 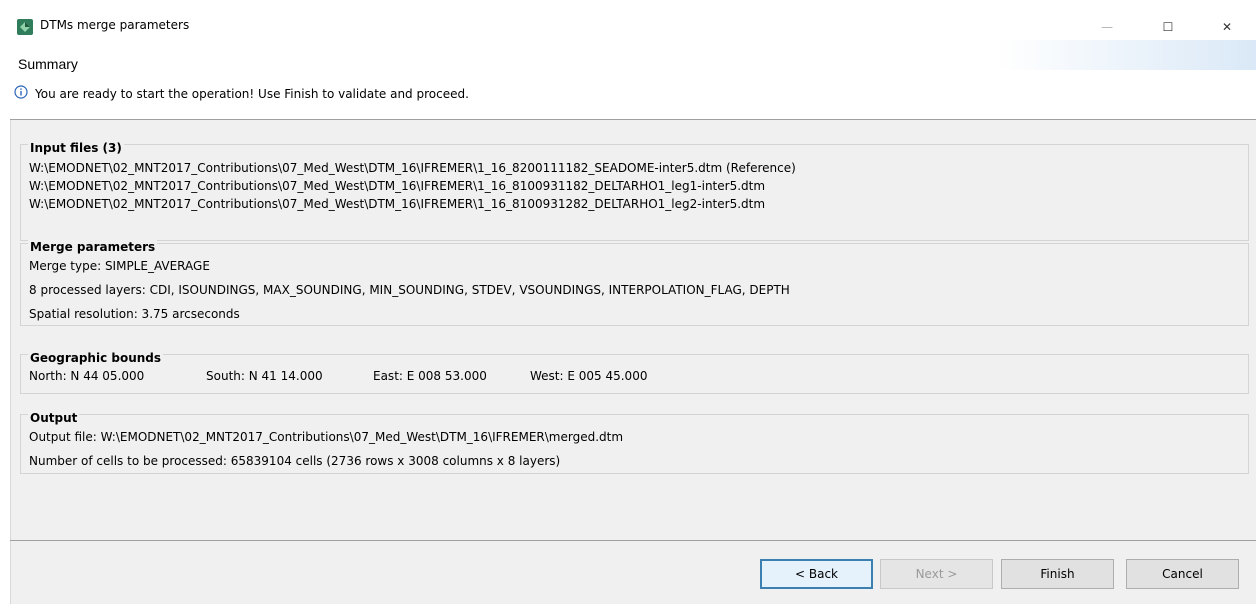 I want to click on app-logo-icon, so click(x=25, y=27).